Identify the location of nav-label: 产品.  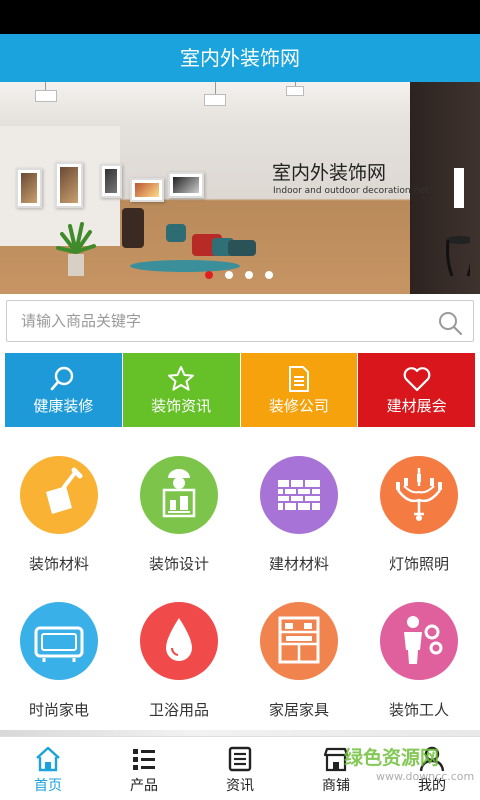
(144, 786).